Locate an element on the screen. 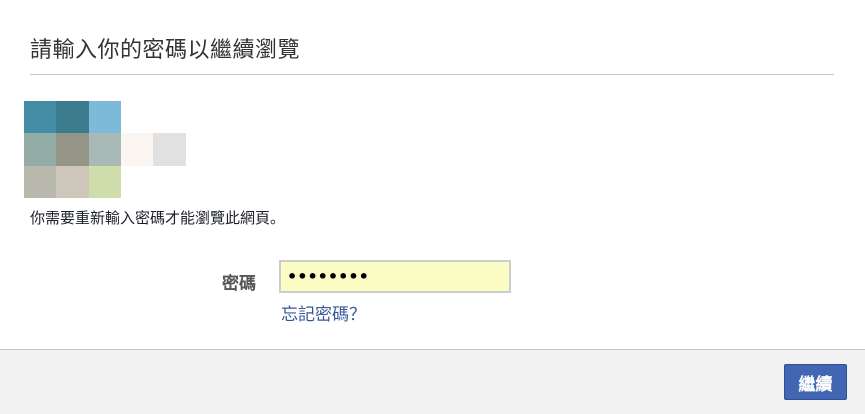 Image resolution: width=865 pixels, height=414 pixels. avatar is located at coordinates (105, 149).